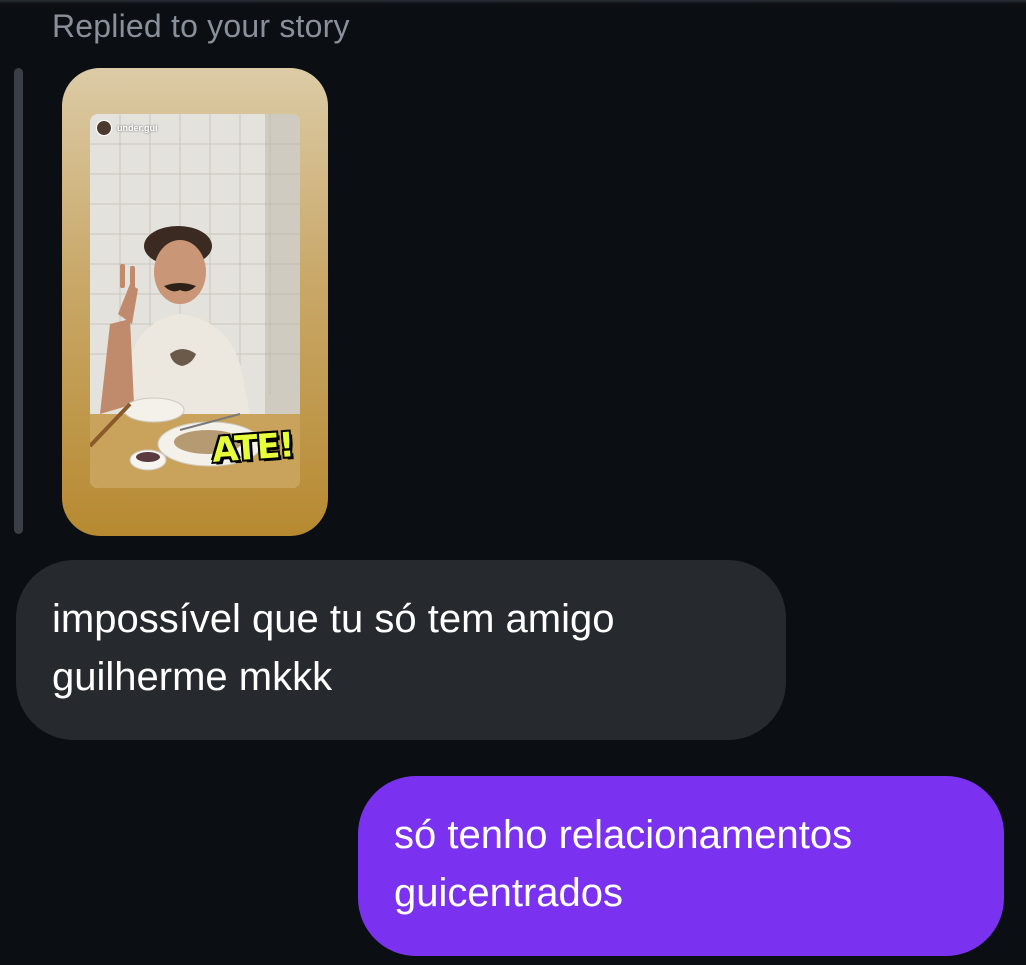 Image resolution: width=1026 pixels, height=965 pixels. Describe the element at coordinates (104, 128) in the screenshot. I see `story-avatar` at that location.